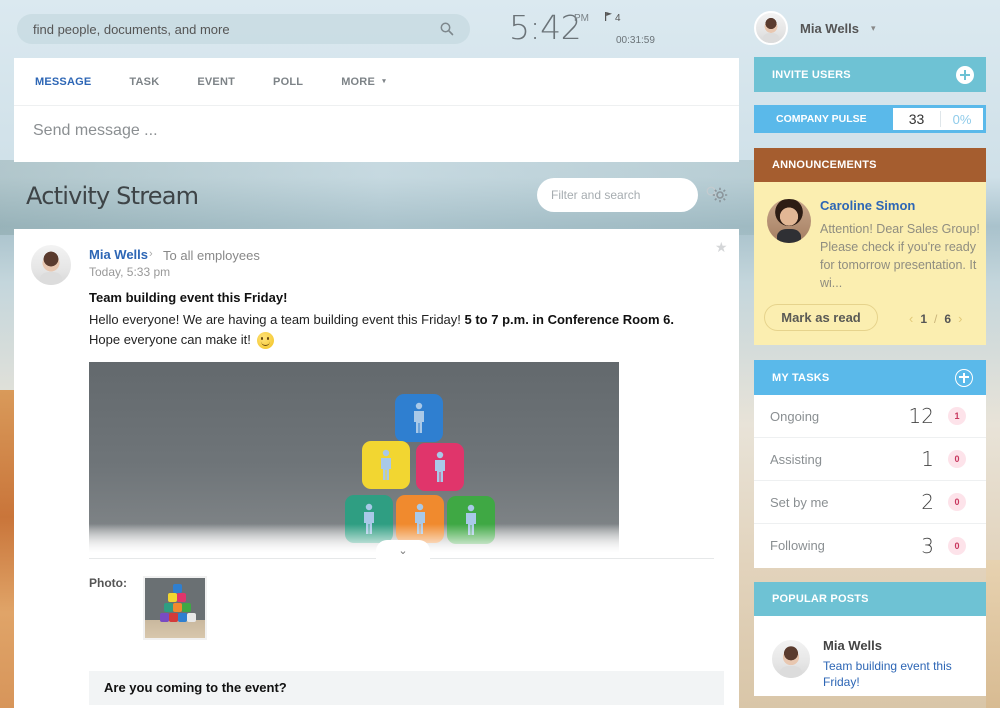 This screenshot has width=1000, height=708. Describe the element at coordinates (921, 416) in the screenshot. I see `task-count: 12` at that location.